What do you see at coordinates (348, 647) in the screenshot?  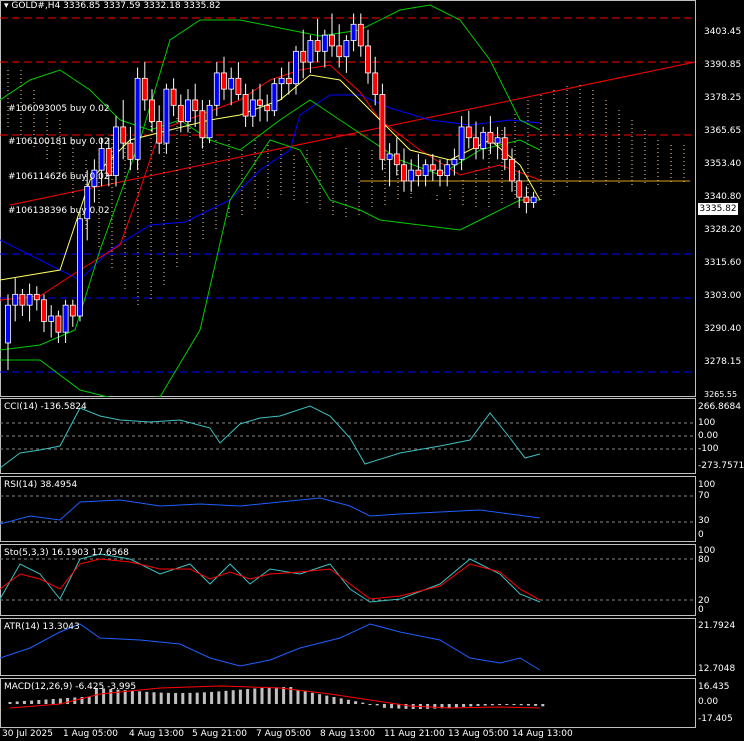 I see `pane-frame` at bounding box center [348, 647].